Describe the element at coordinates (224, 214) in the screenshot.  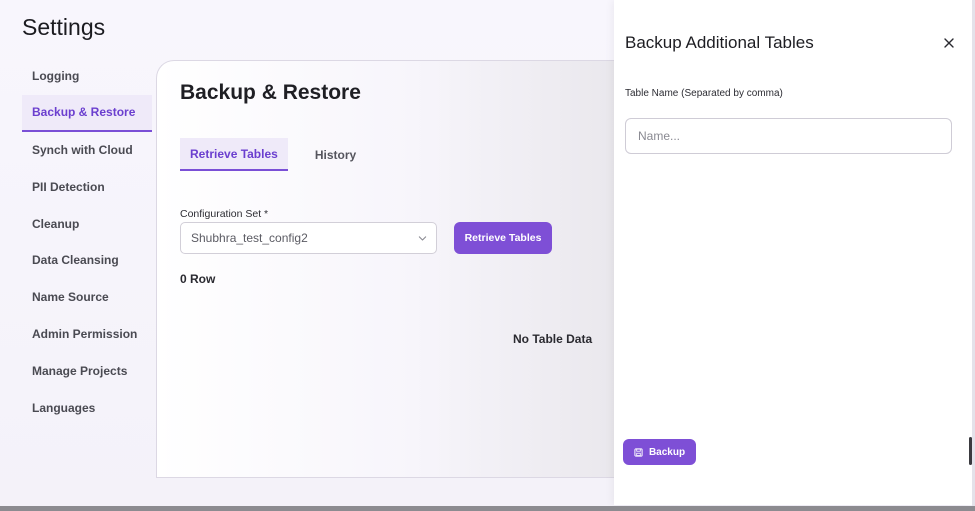
I see `configuration-set-label: Configuration Set *` at that location.